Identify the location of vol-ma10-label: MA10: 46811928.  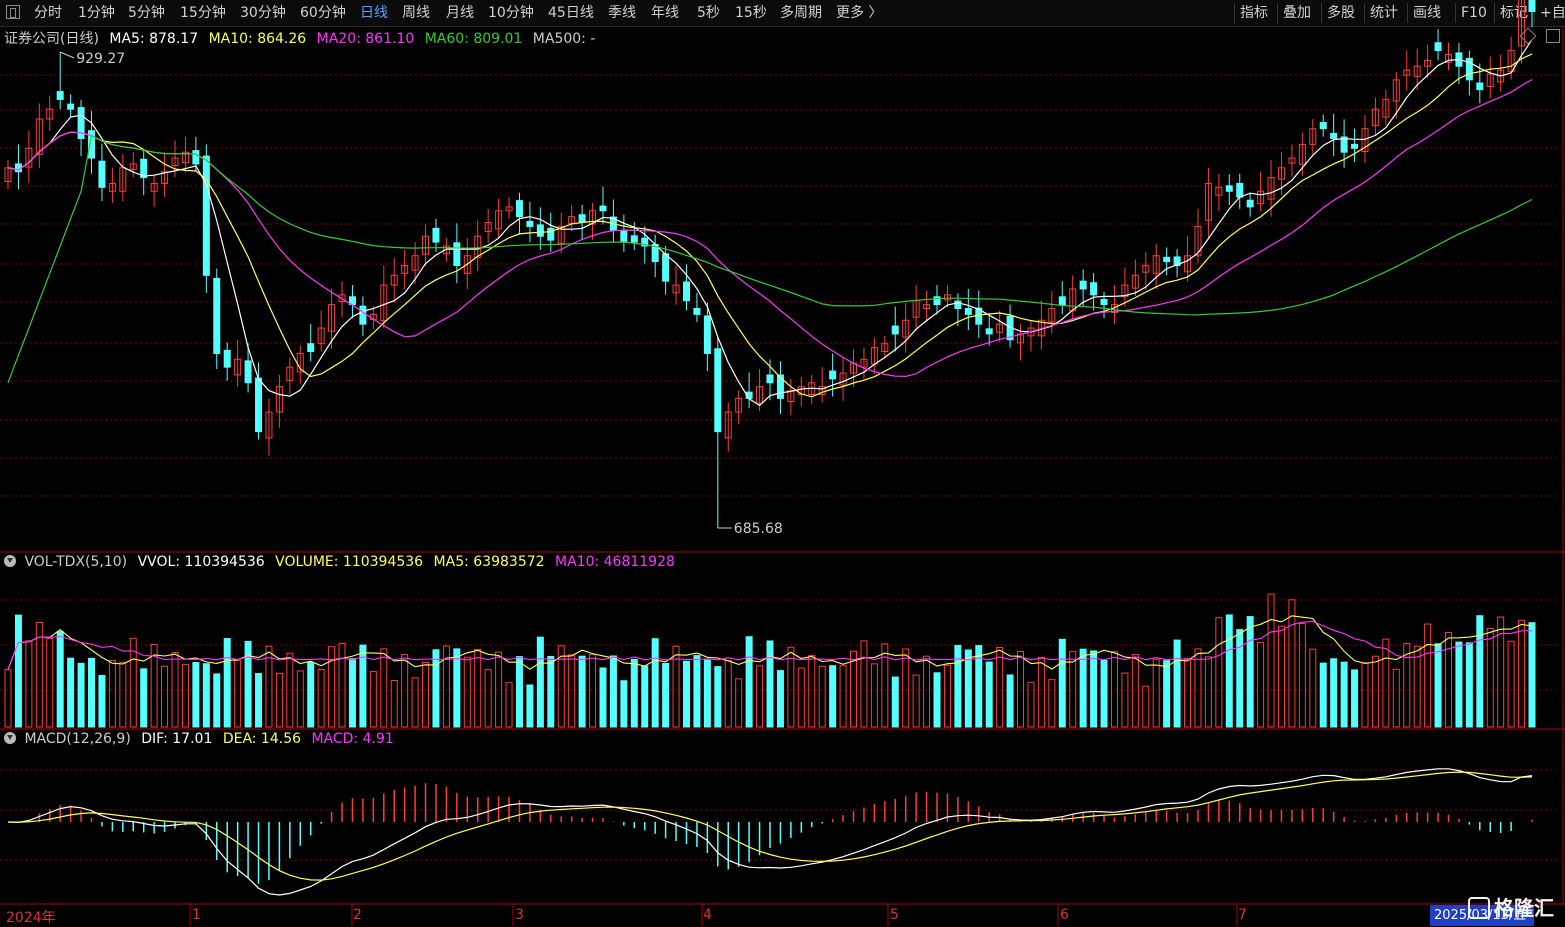
(615, 562).